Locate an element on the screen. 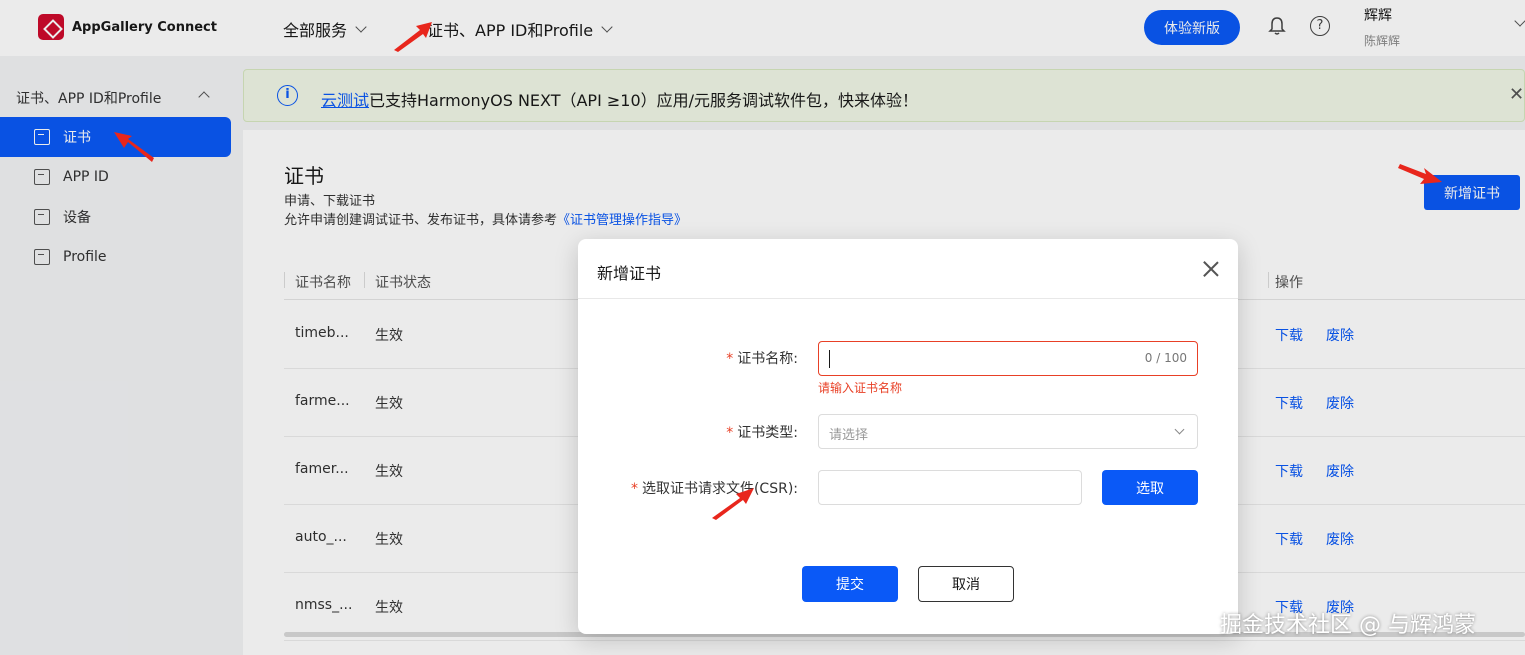 This screenshot has width=1525, height=655. cert-name-input: 0 / 100 is located at coordinates (1008, 358).